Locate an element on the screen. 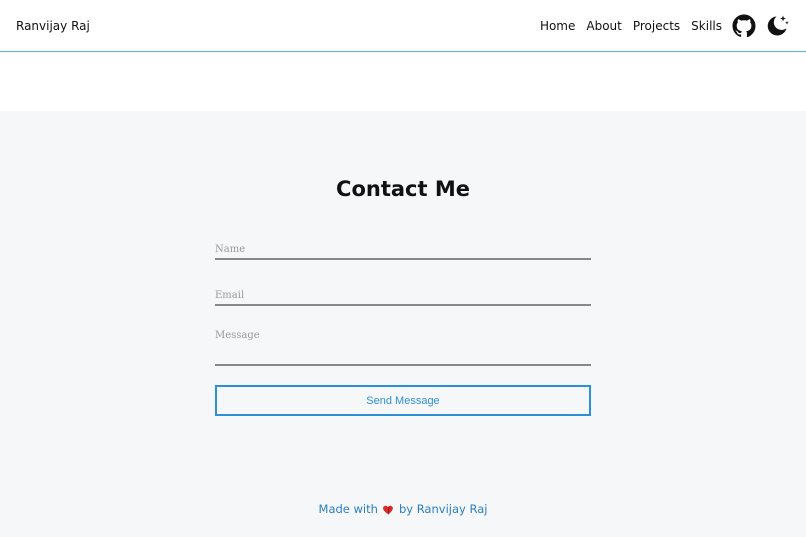 The height and width of the screenshot is (537, 806). github-icon is located at coordinates (744, 26).